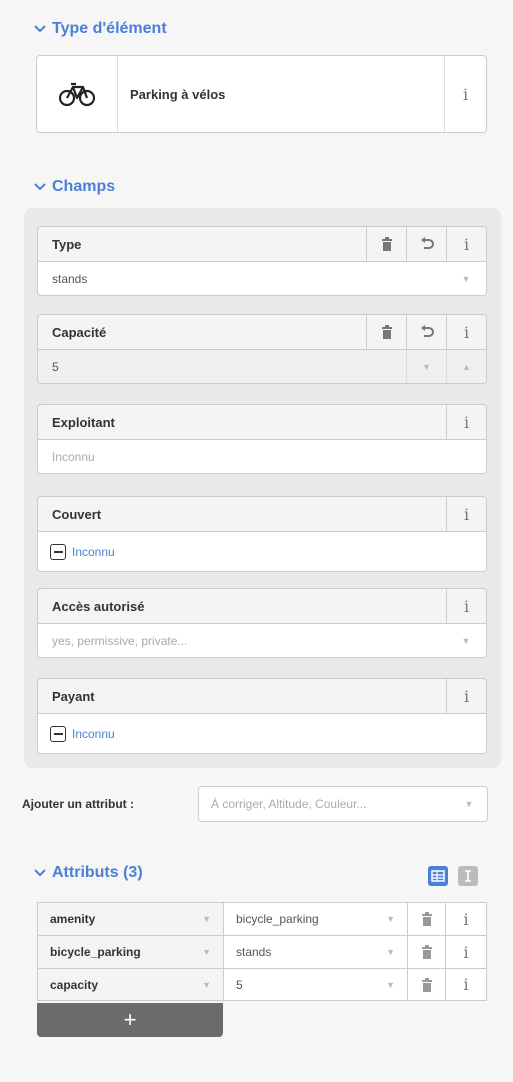 This screenshot has width=513, height=1082. What do you see at coordinates (426, 366) in the screenshot?
I see `decrement-button: ▼` at bounding box center [426, 366].